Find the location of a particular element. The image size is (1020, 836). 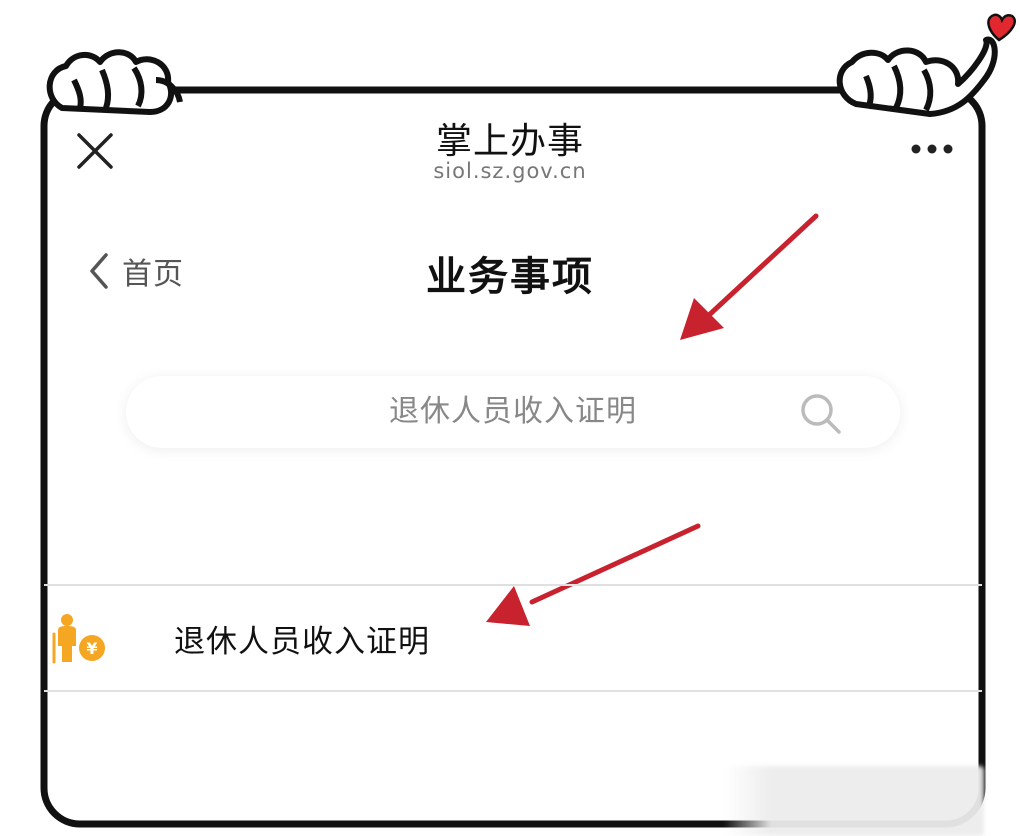

more-options-button is located at coordinates (932, 149).